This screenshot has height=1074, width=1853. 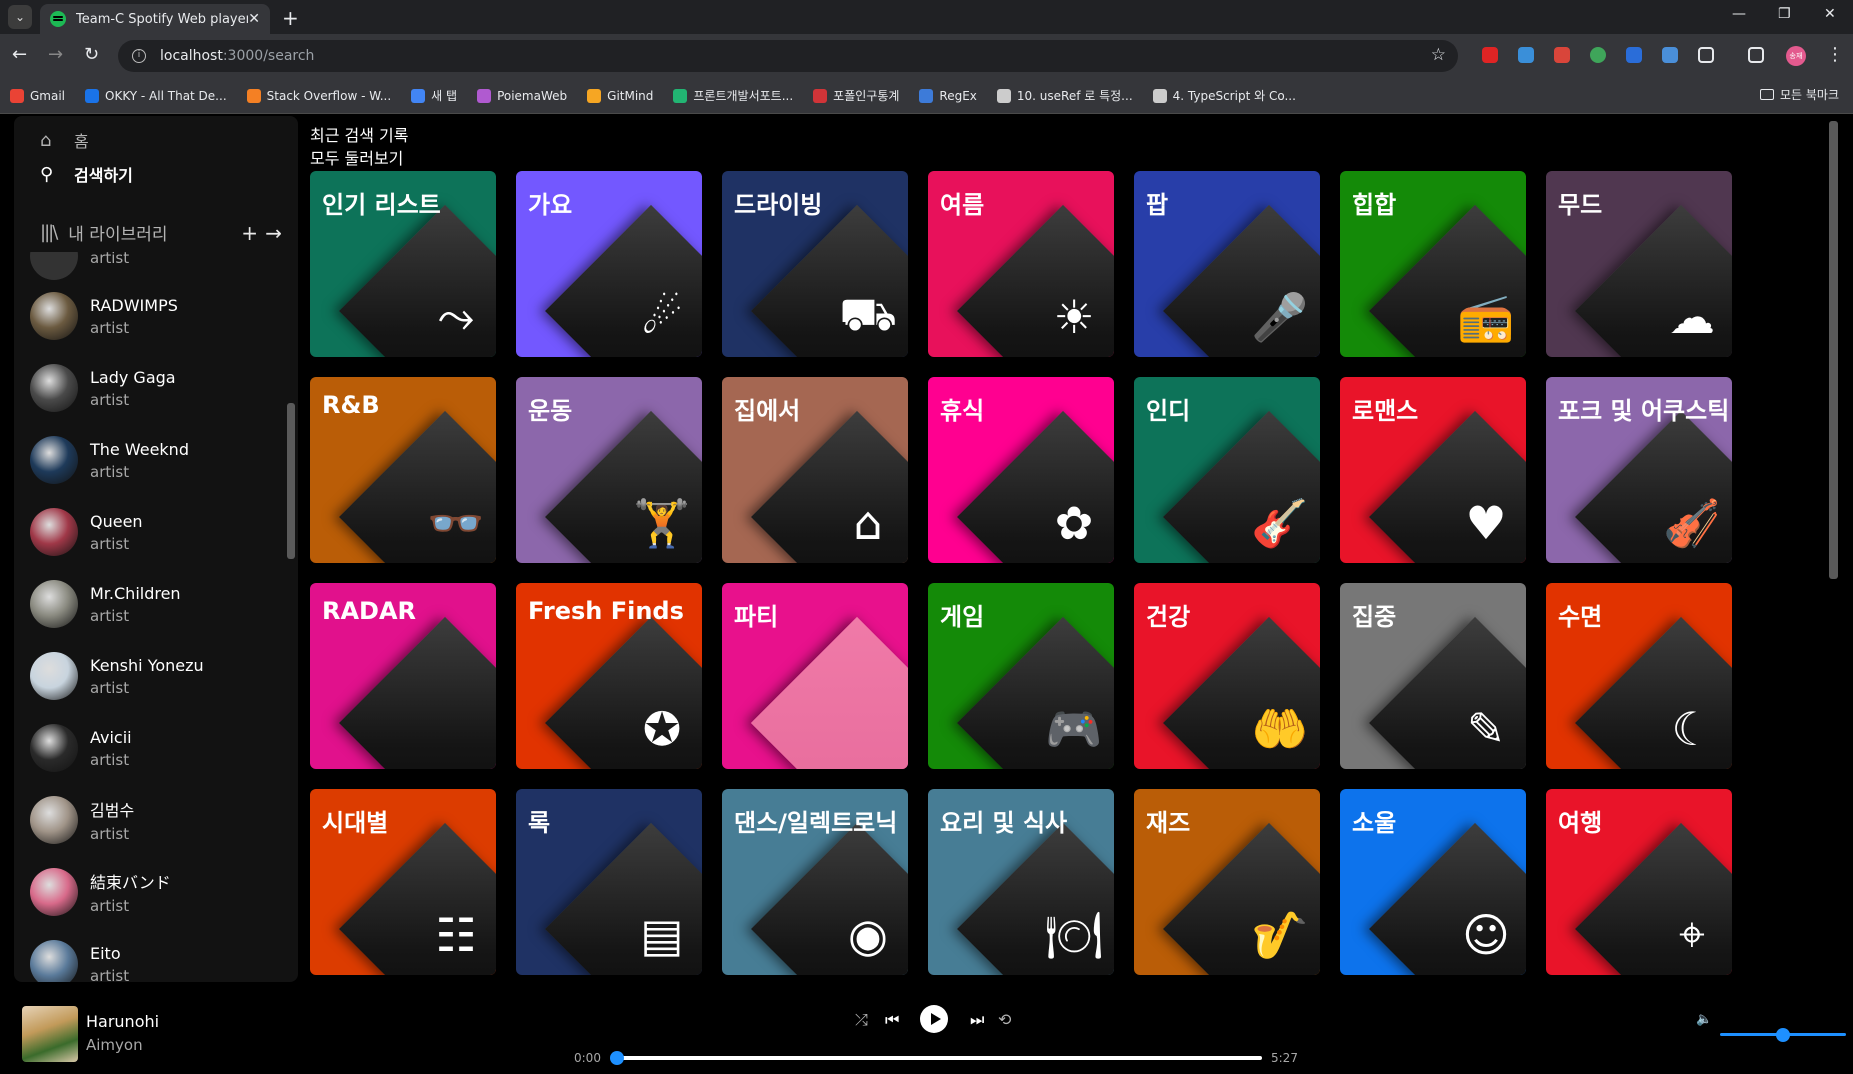 What do you see at coordinates (1021, 676) in the screenshot?
I see `category-card: 게임 🎮` at bounding box center [1021, 676].